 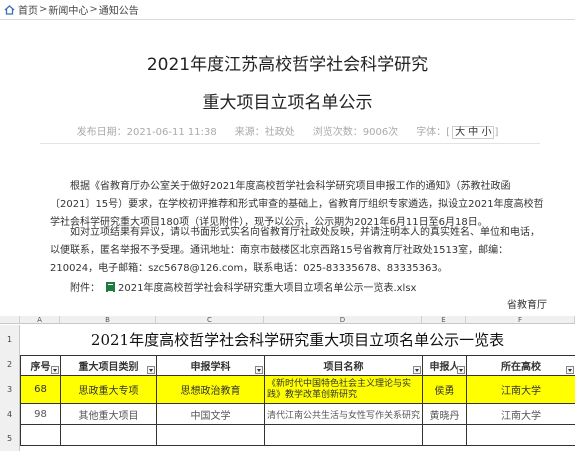 What do you see at coordinates (444, 365) in the screenshot?
I see `header-cell: 申报人` at bounding box center [444, 365].